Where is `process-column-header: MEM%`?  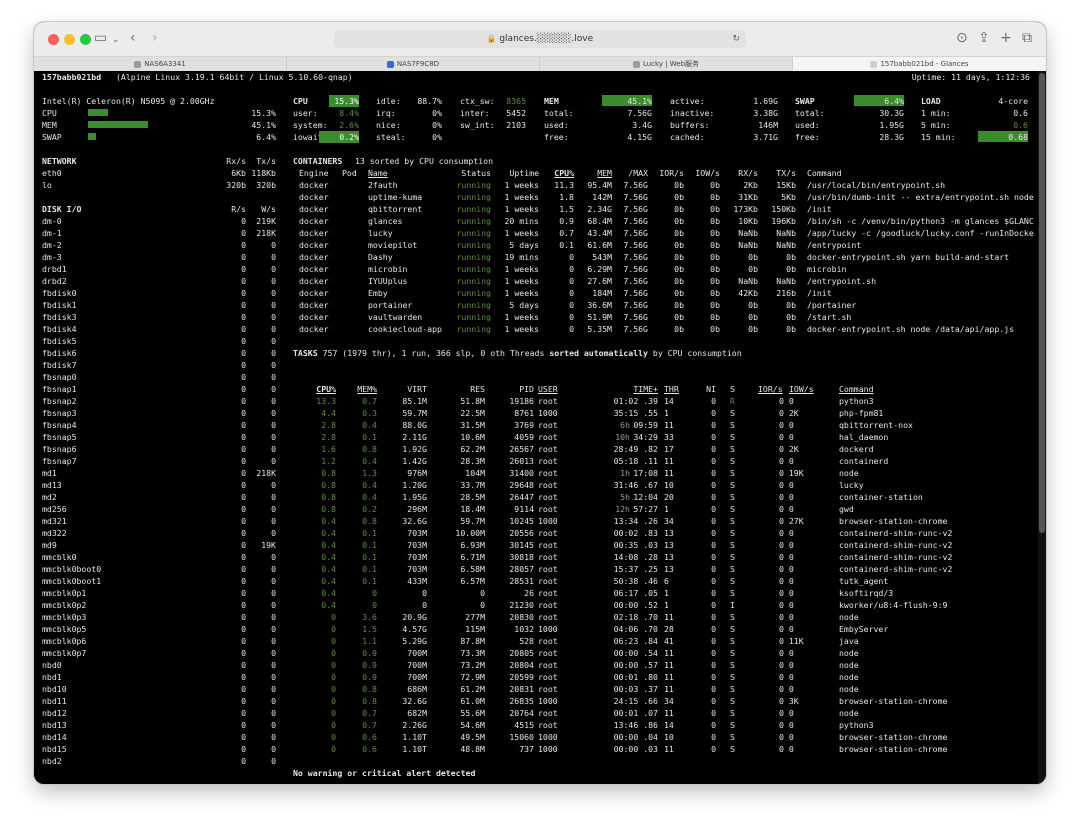
process-column-header: MEM% is located at coordinates (367, 389).